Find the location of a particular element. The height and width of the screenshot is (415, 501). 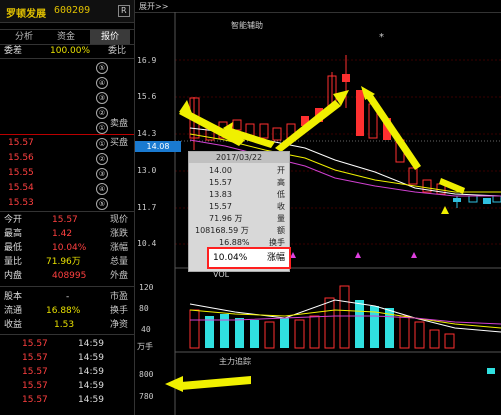

quote-value: 1.53 is located at coordinates (64, 325).